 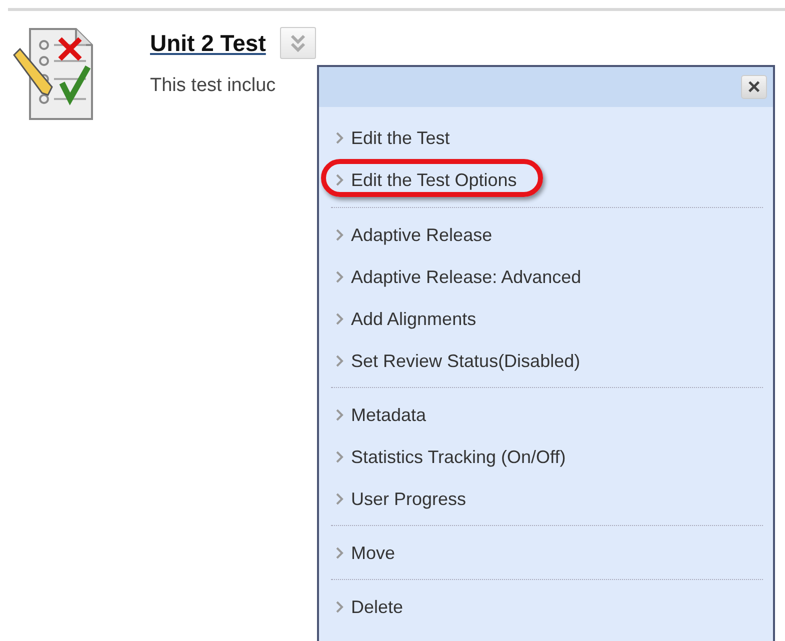 I want to click on double-chevron-icon, so click(x=298, y=43).